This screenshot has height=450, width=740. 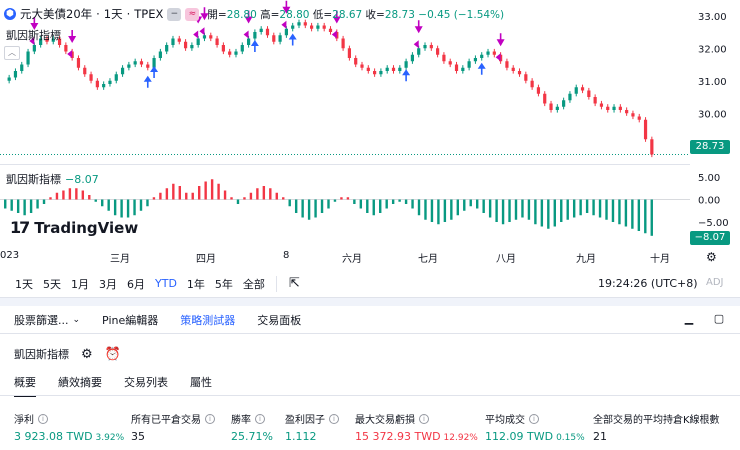 What do you see at coordinates (345, 164) in the screenshot?
I see `pane-divider` at bounding box center [345, 164].